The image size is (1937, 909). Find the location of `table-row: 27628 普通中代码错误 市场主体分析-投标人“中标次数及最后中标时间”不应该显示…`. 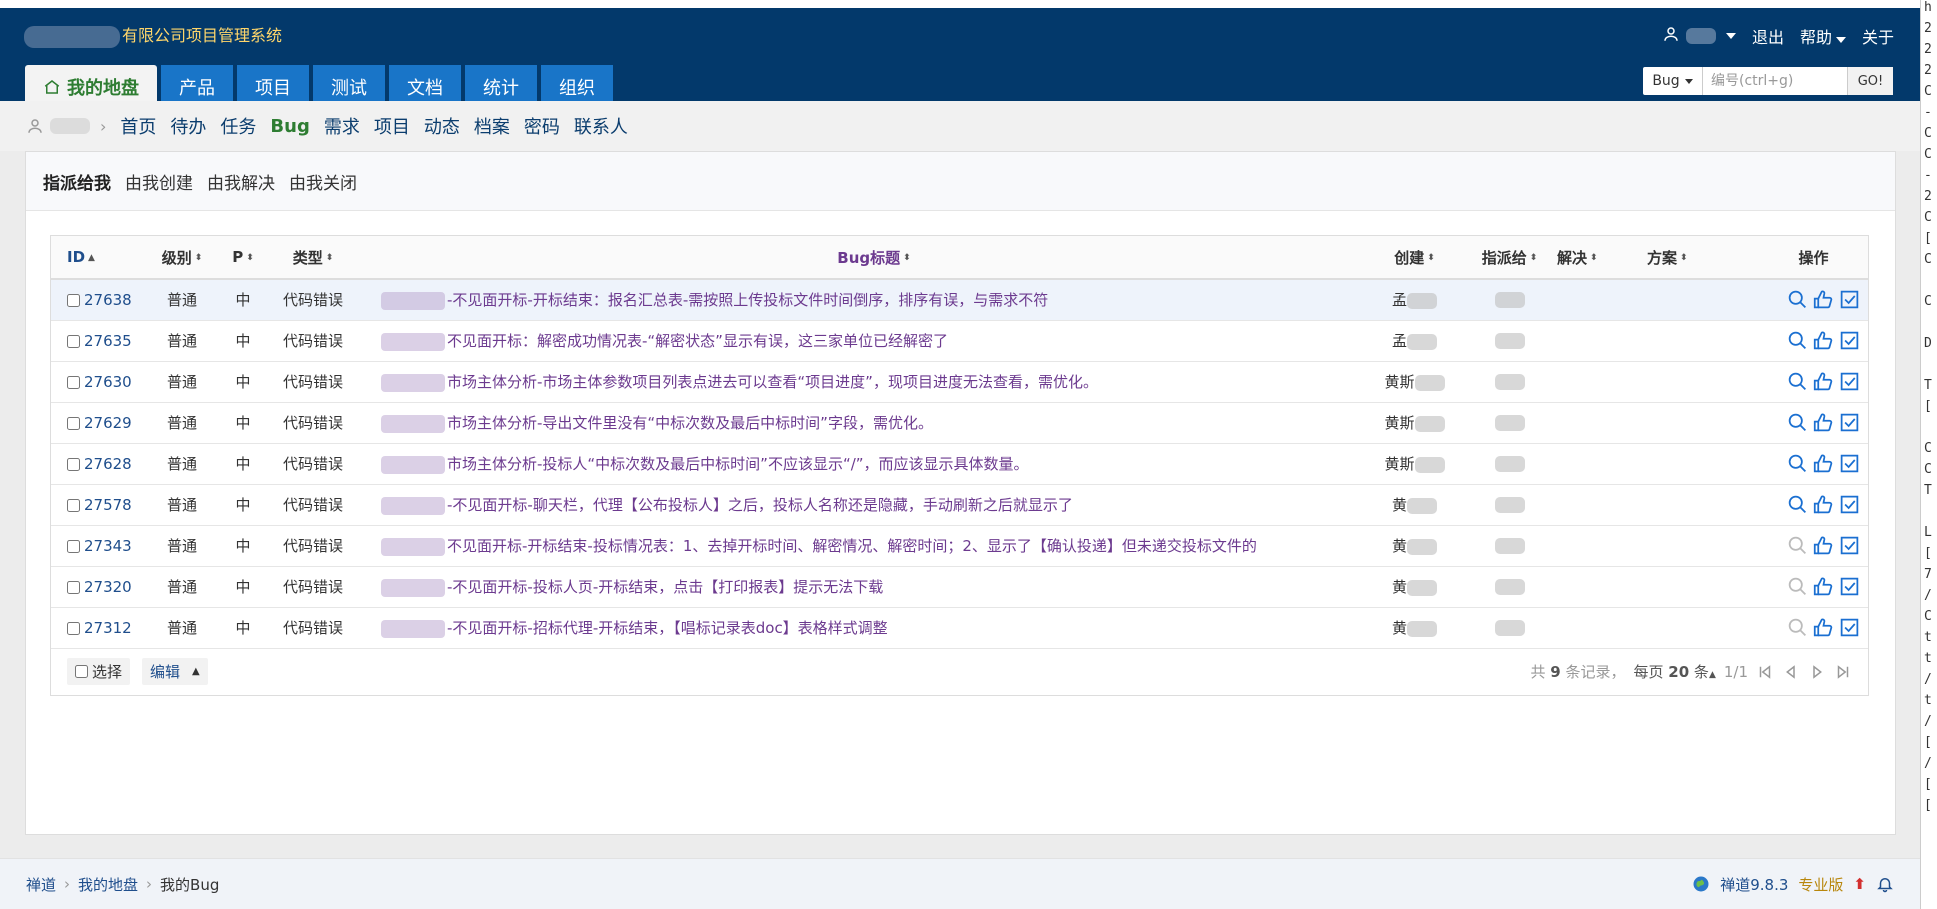

table-row: 27628 普通中代码错误 市场主体分析-投标人“中标次数及最后中标时间”不应该显示… is located at coordinates (959, 464).